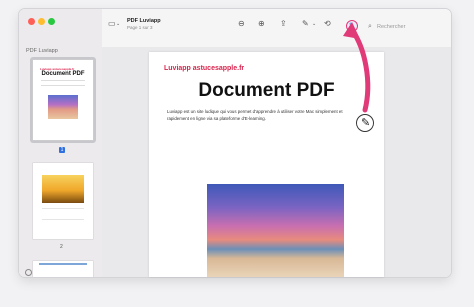 The image size is (474, 307). I want to click on pencil-icon: ✎, so click(366, 123).